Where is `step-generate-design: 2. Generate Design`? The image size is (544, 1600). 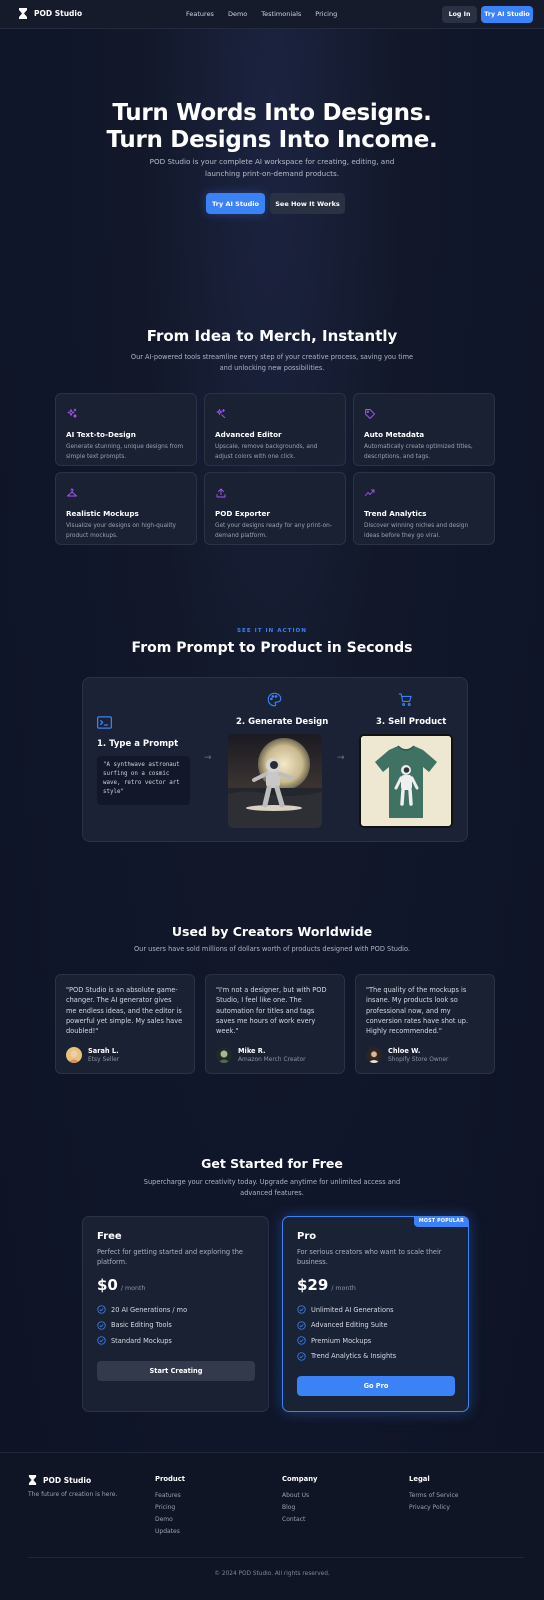 step-generate-design: 2. Generate Design is located at coordinates (282, 722).